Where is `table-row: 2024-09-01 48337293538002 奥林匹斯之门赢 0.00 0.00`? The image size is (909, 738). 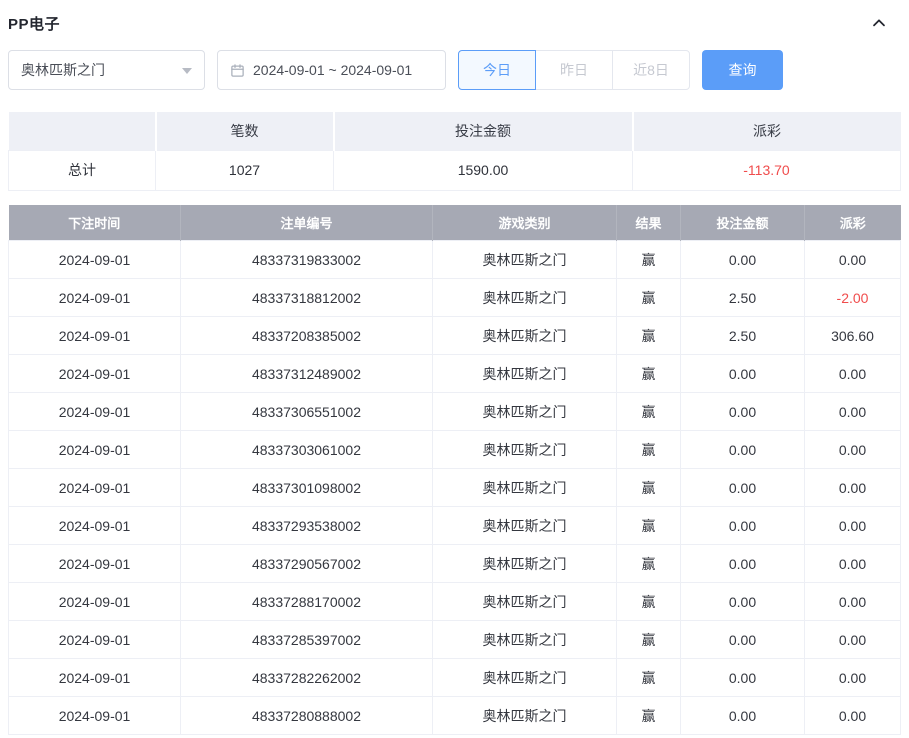 table-row: 2024-09-01 48337293538002 奥林匹斯之门赢 0.00 0.00 is located at coordinates (454, 525).